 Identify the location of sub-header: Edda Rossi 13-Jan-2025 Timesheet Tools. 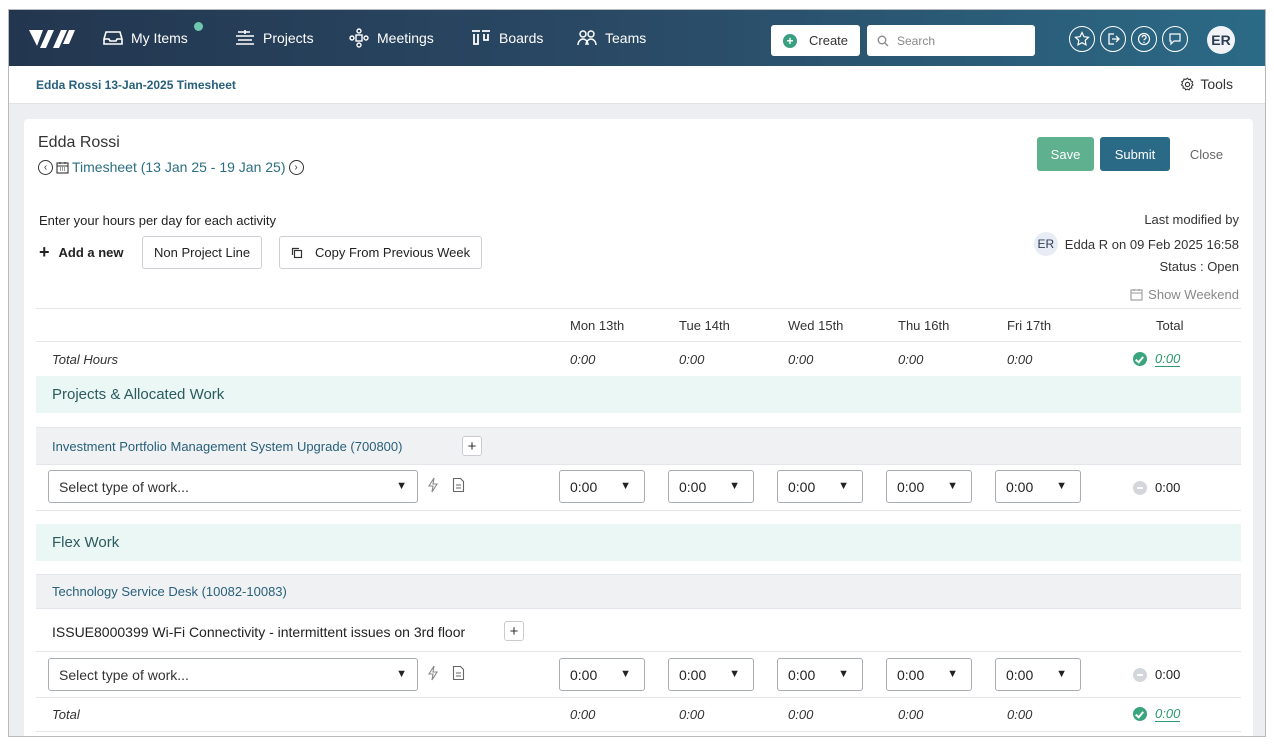
(637, 85).